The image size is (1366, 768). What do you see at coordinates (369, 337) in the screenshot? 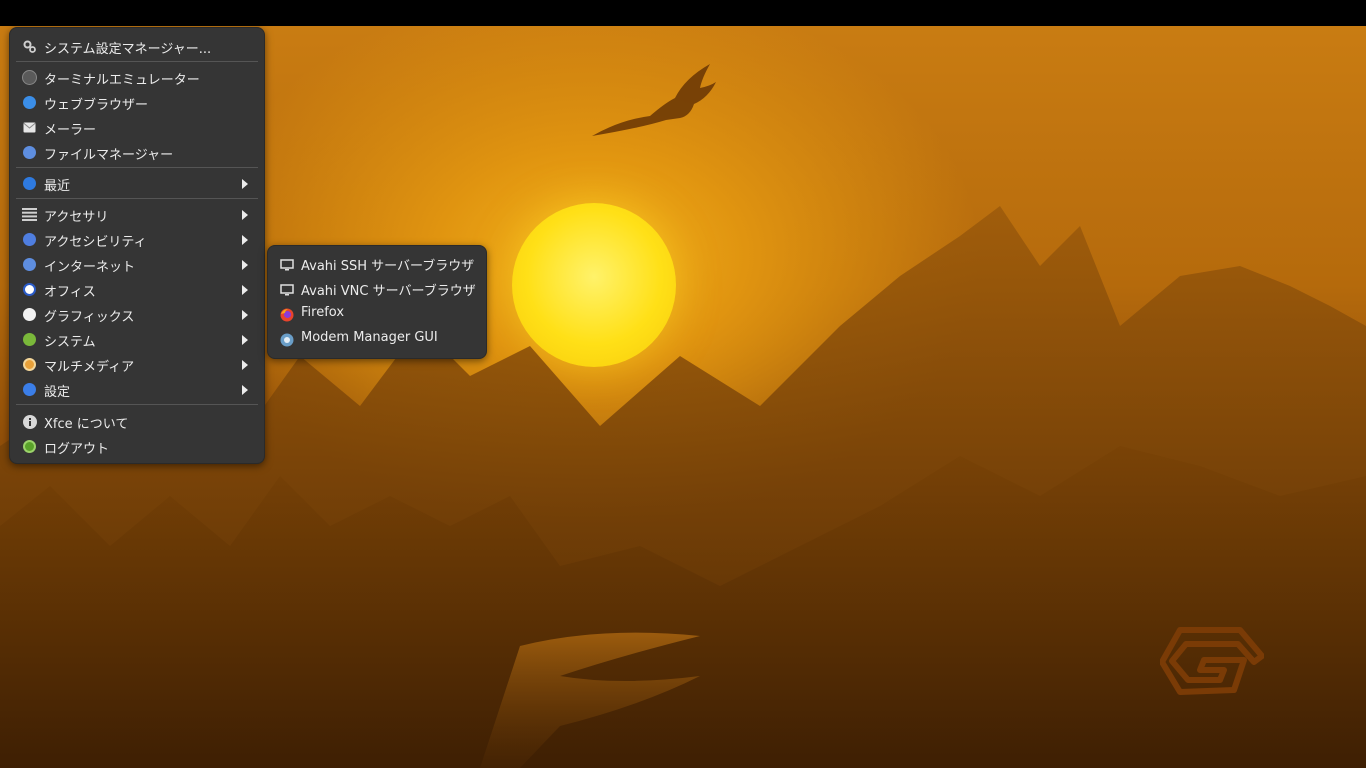
I see `submenu-item-label: Modem Manager GUI` at bounding box center [369, 337].